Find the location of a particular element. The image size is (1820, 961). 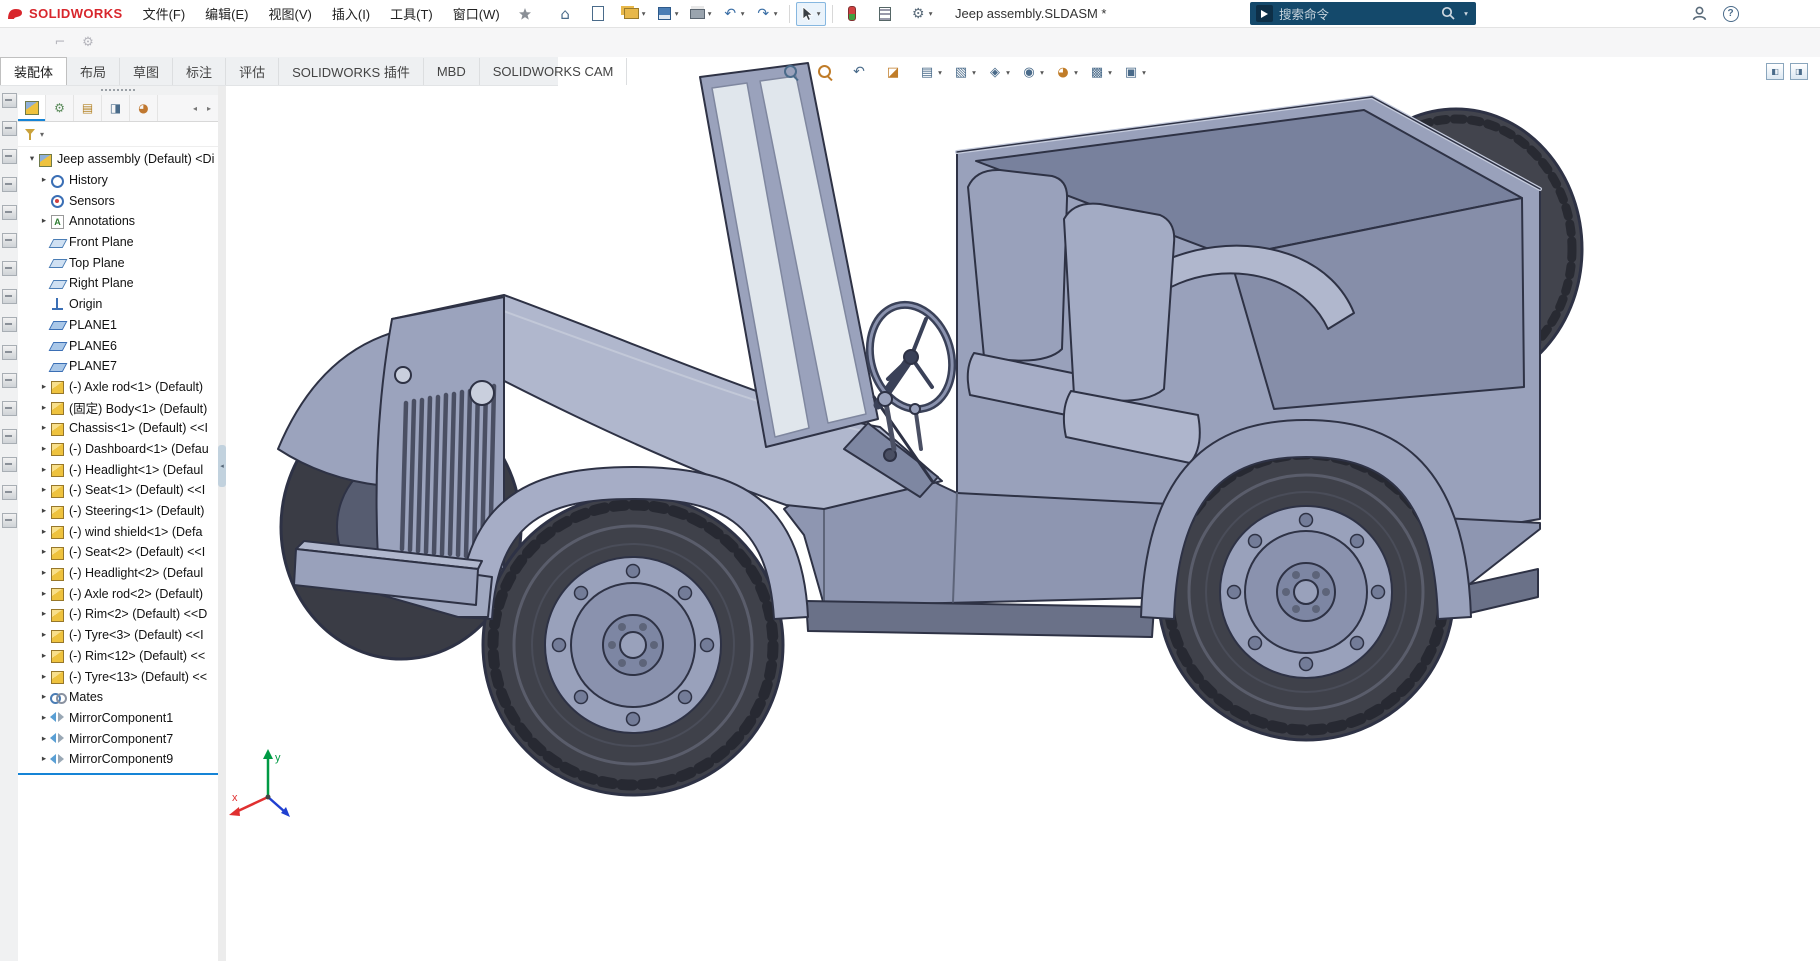

tree-item: Mates is located at coordinates (118, 697).